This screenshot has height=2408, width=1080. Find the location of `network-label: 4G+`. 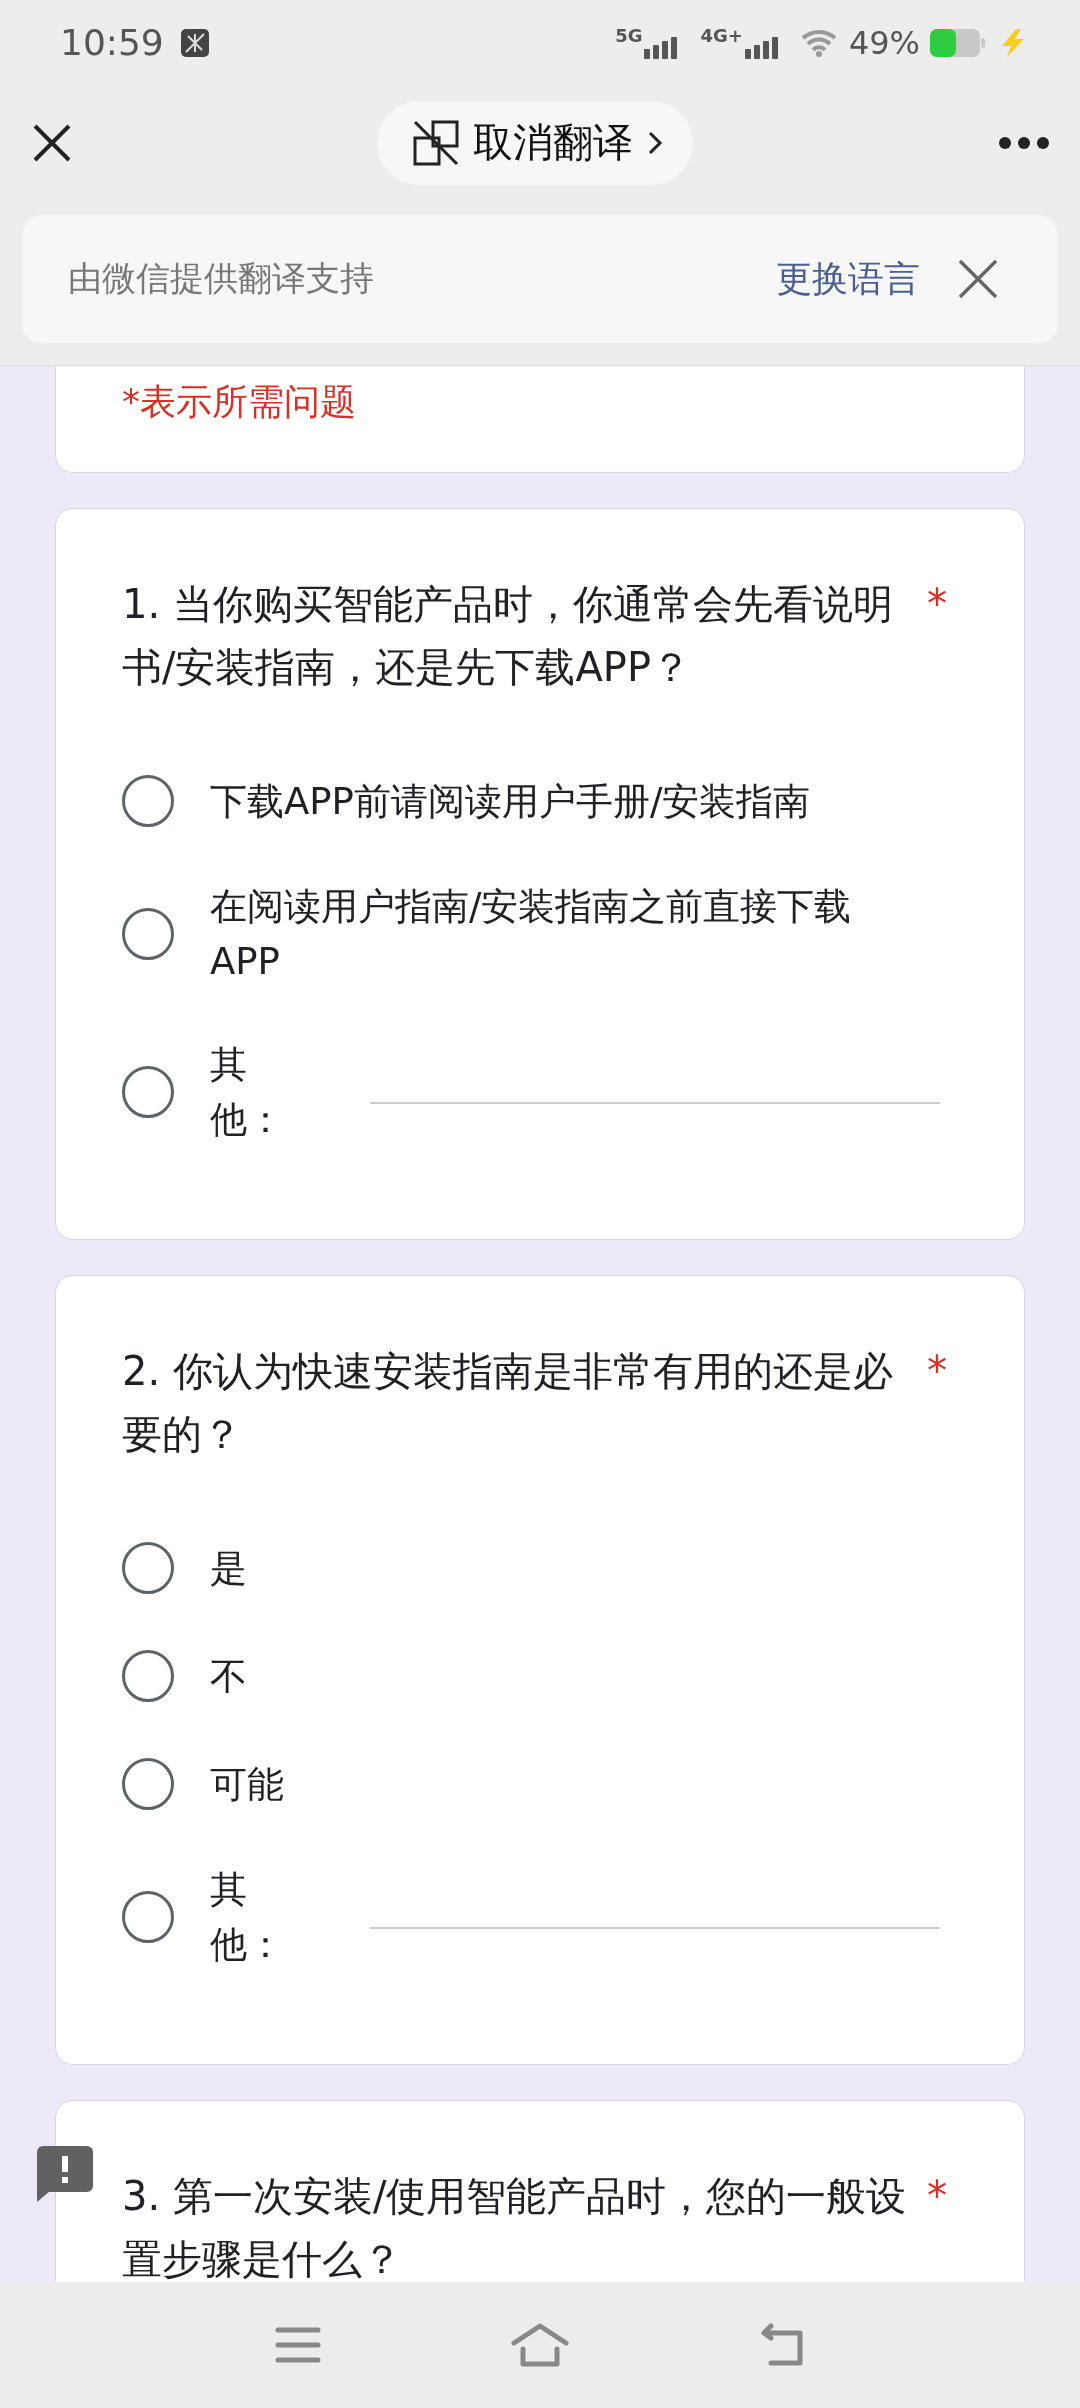

network-label: 4G+ is located at coordinates (721, 35).